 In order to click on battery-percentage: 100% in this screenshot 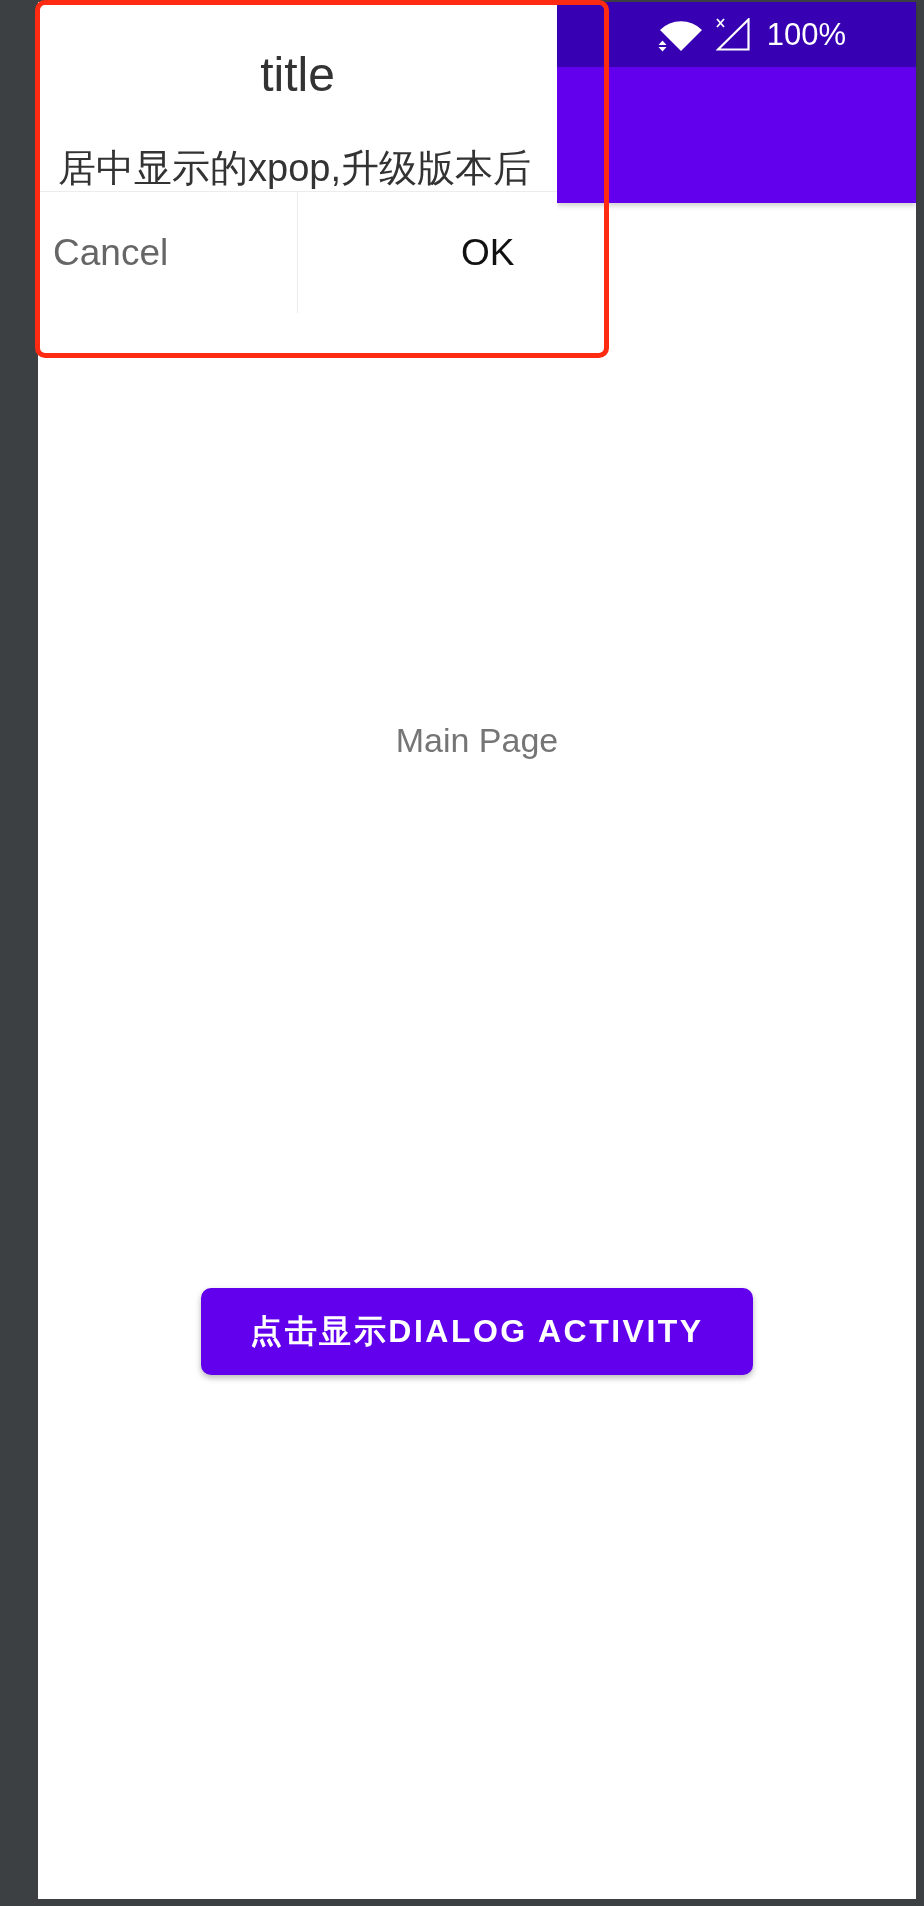, I will do `click(806, 34)`.